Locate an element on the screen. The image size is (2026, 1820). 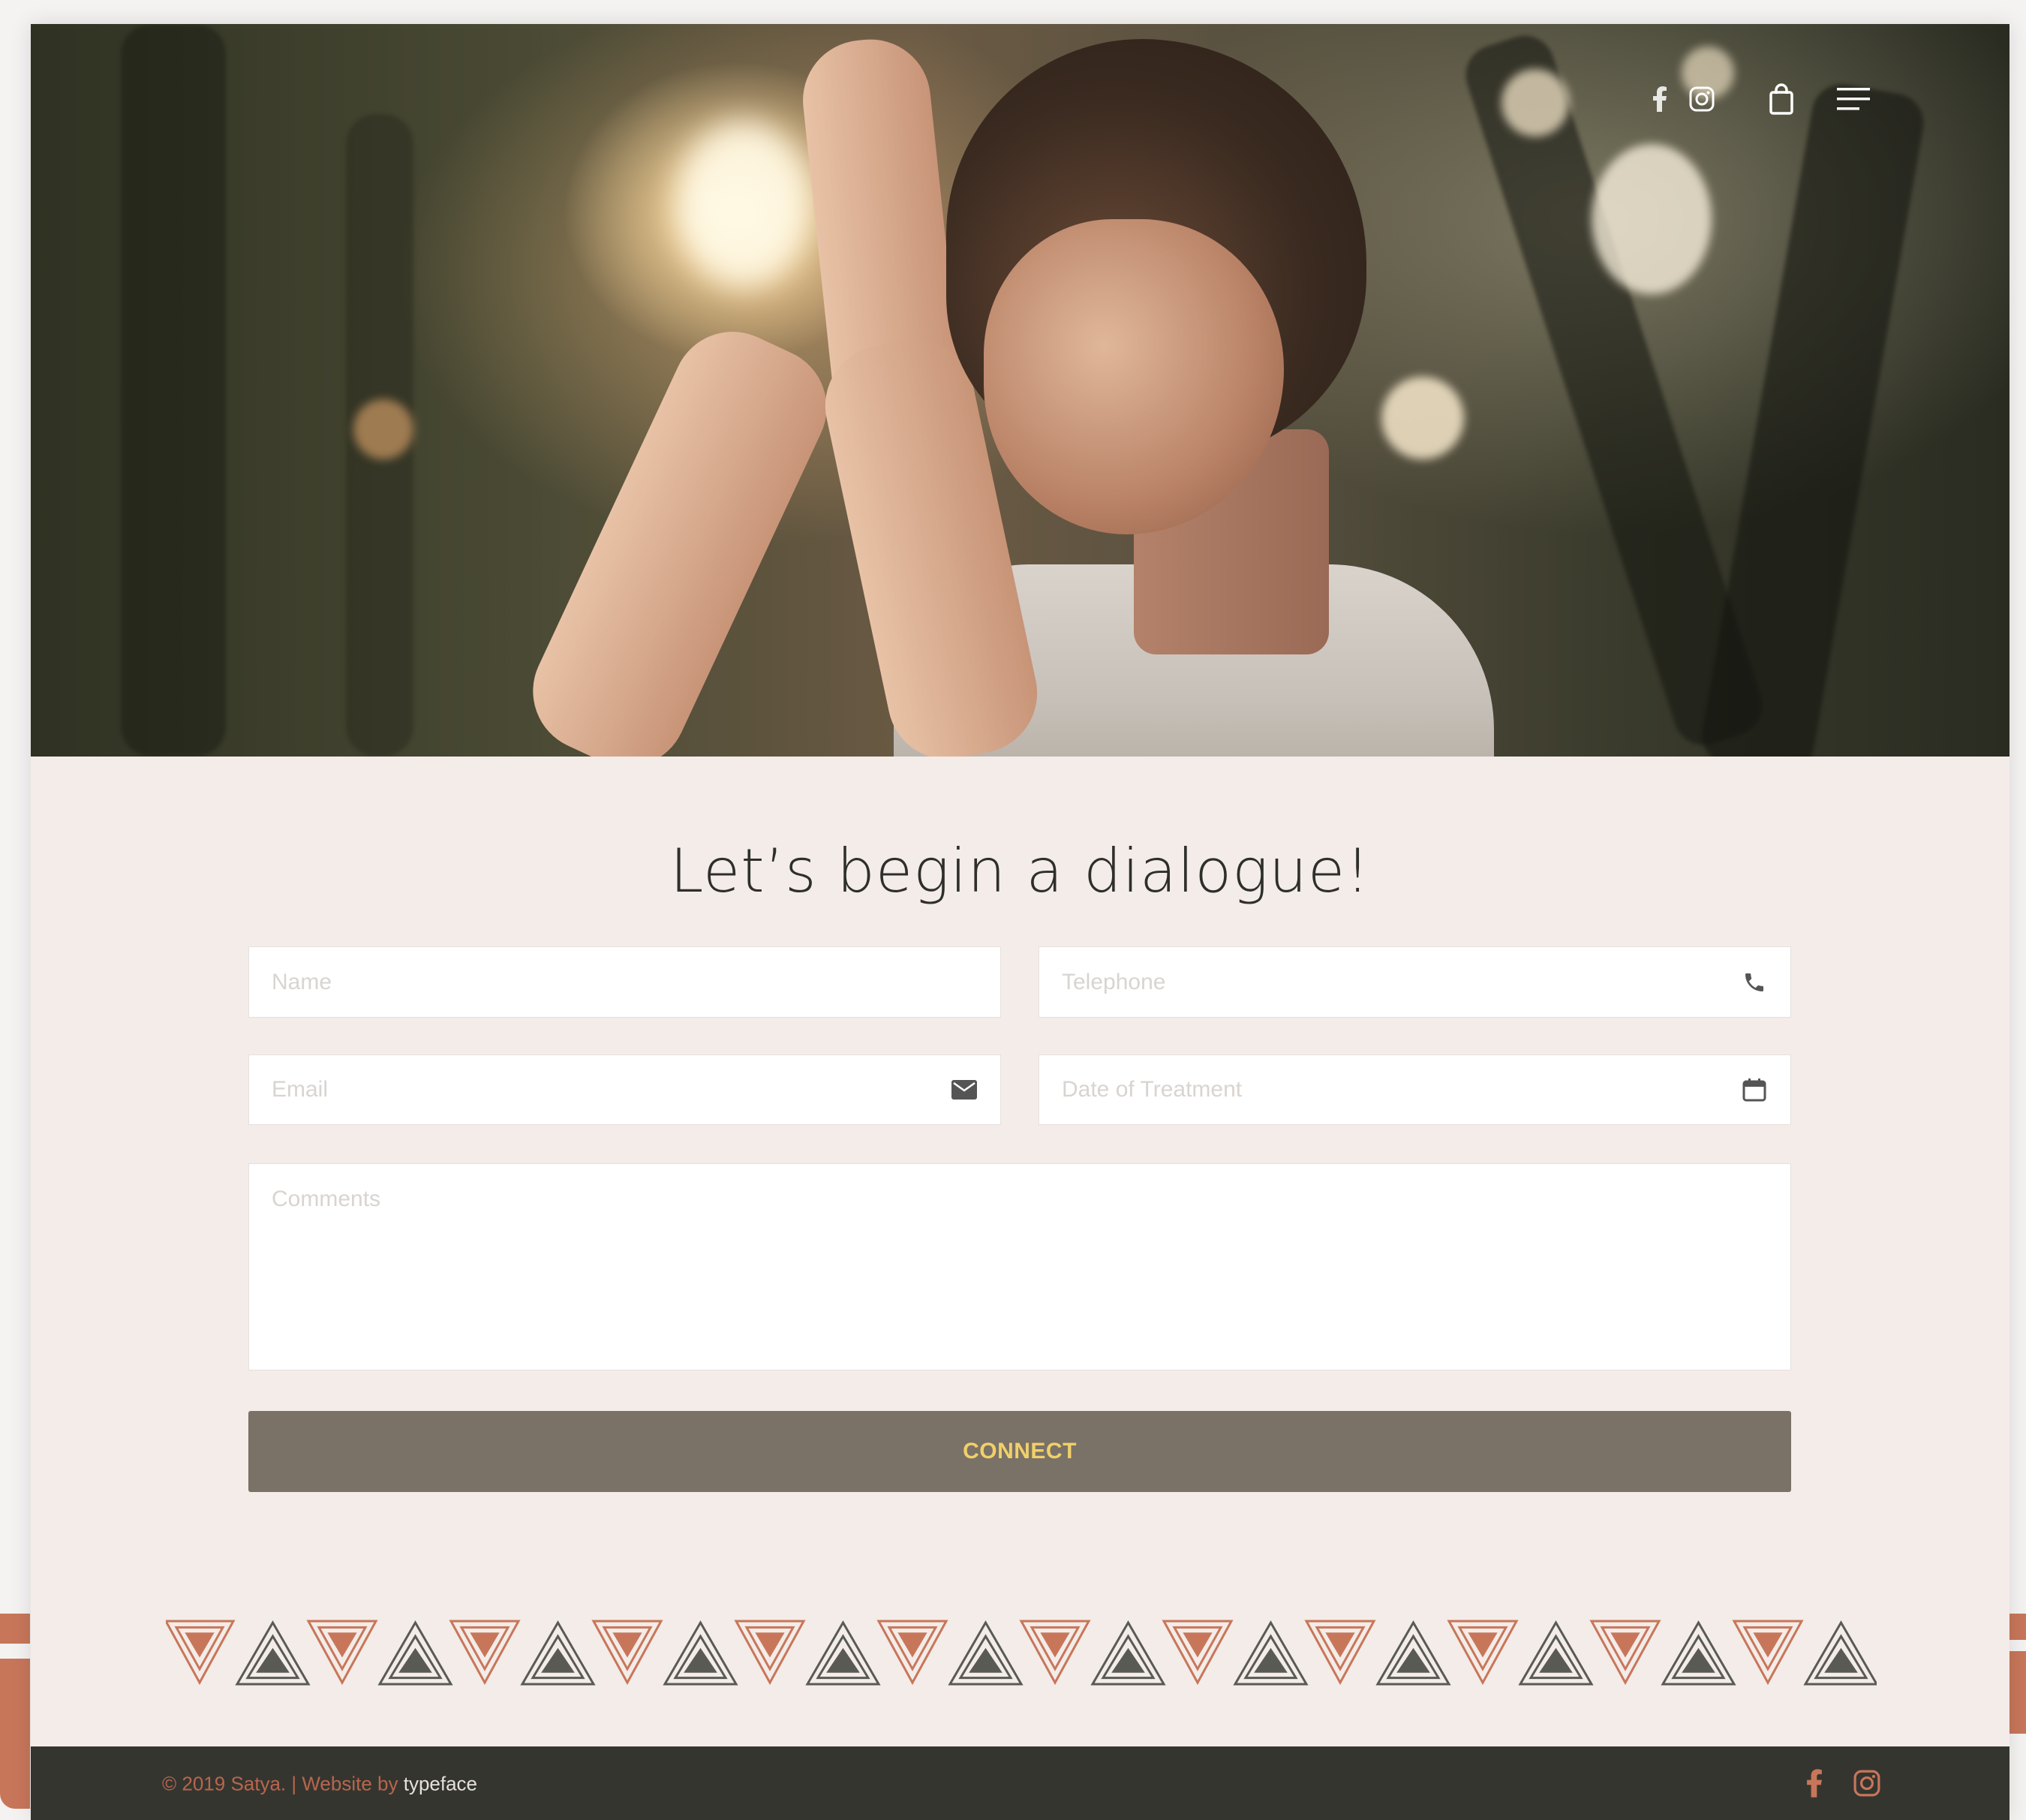
date-of-treatment-input is located at coordinates (1414, 1089).